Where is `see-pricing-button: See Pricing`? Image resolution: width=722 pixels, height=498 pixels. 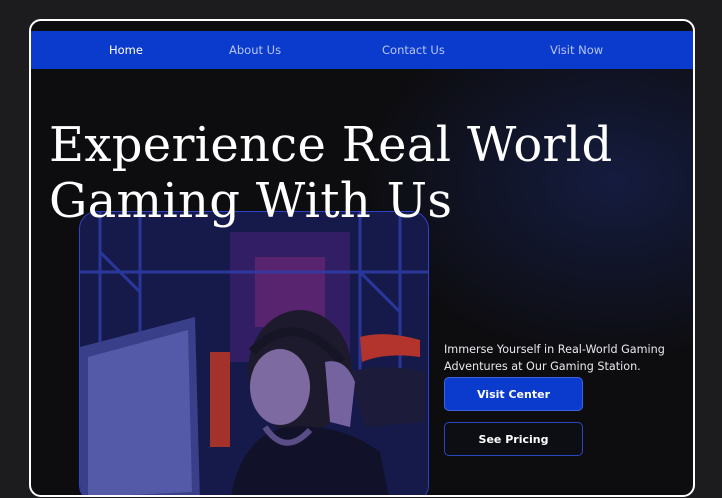 see-pricing-button: See Pricing is located at coordinates (513, 439).